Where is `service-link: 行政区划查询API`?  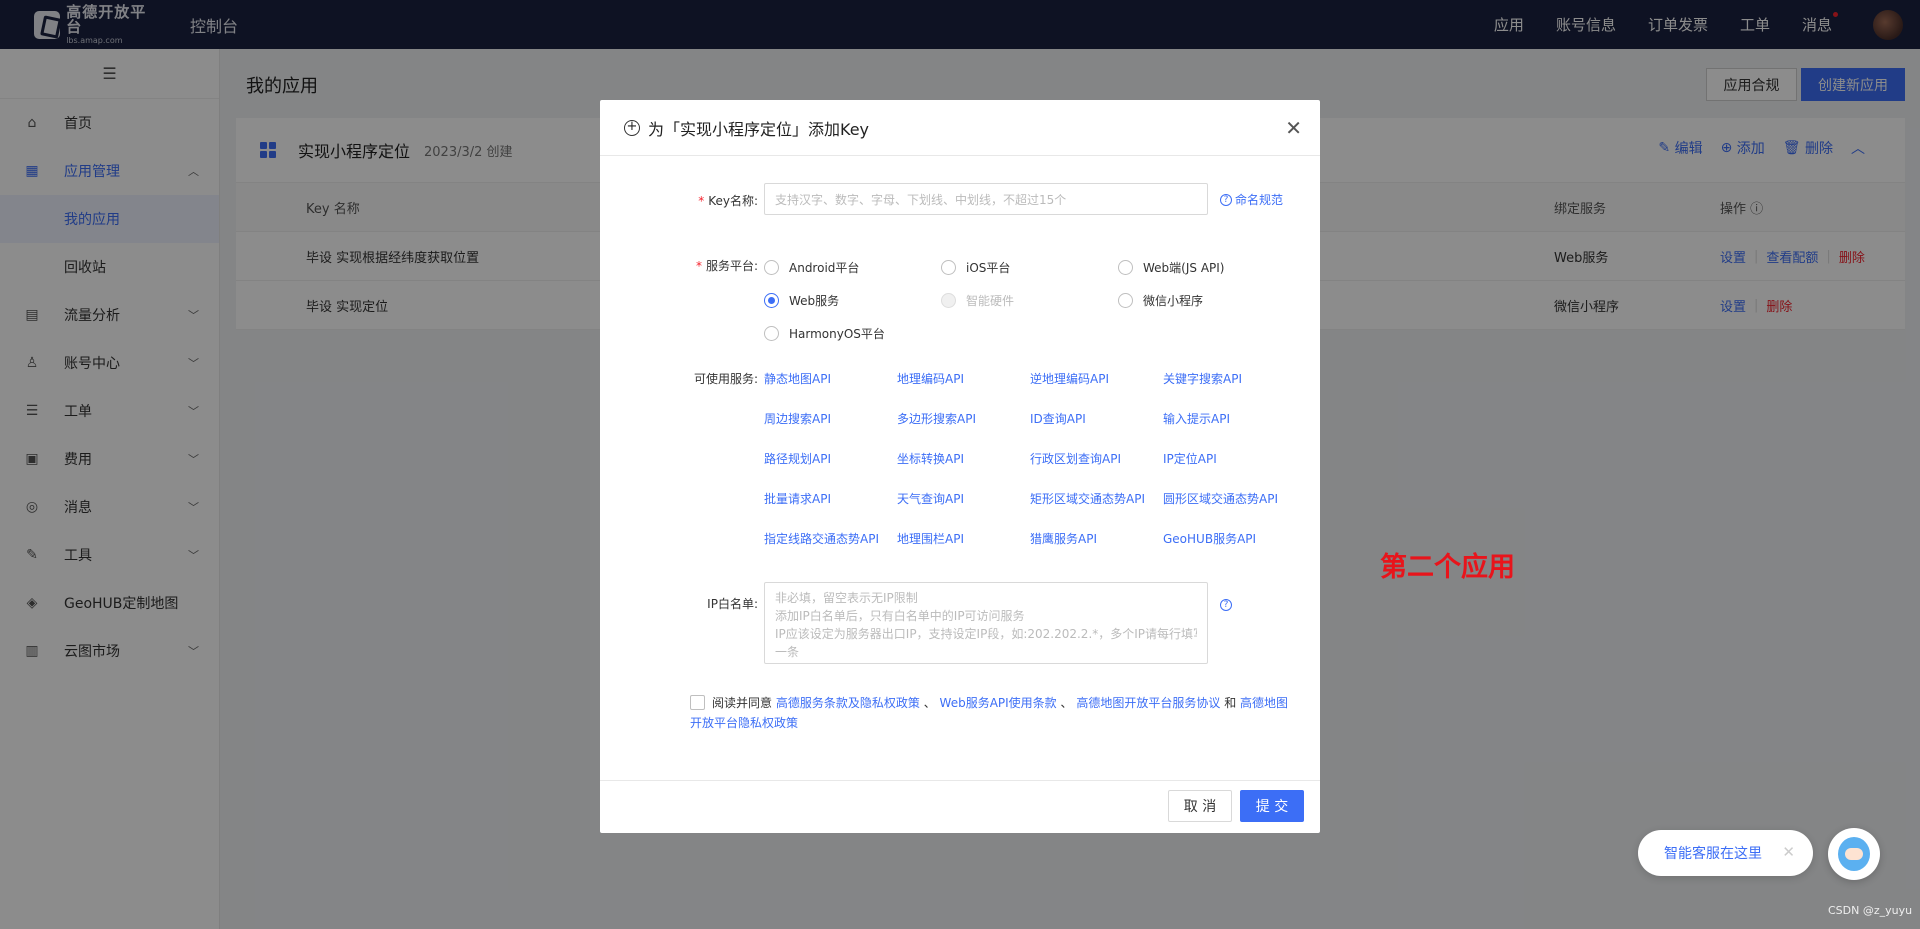
service-link: 行政区划查询API is located at coordinates (1075, 458).